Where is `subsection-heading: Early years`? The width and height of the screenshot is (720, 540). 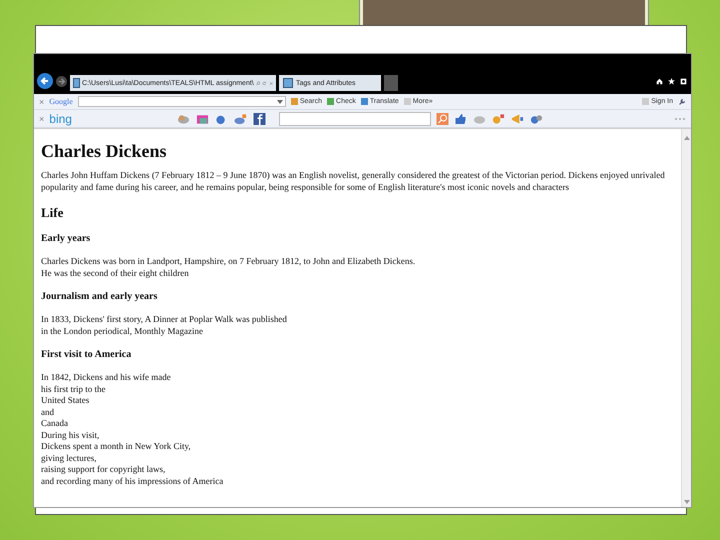
subsection-heading: Early years is located at coordinates (66, 238).